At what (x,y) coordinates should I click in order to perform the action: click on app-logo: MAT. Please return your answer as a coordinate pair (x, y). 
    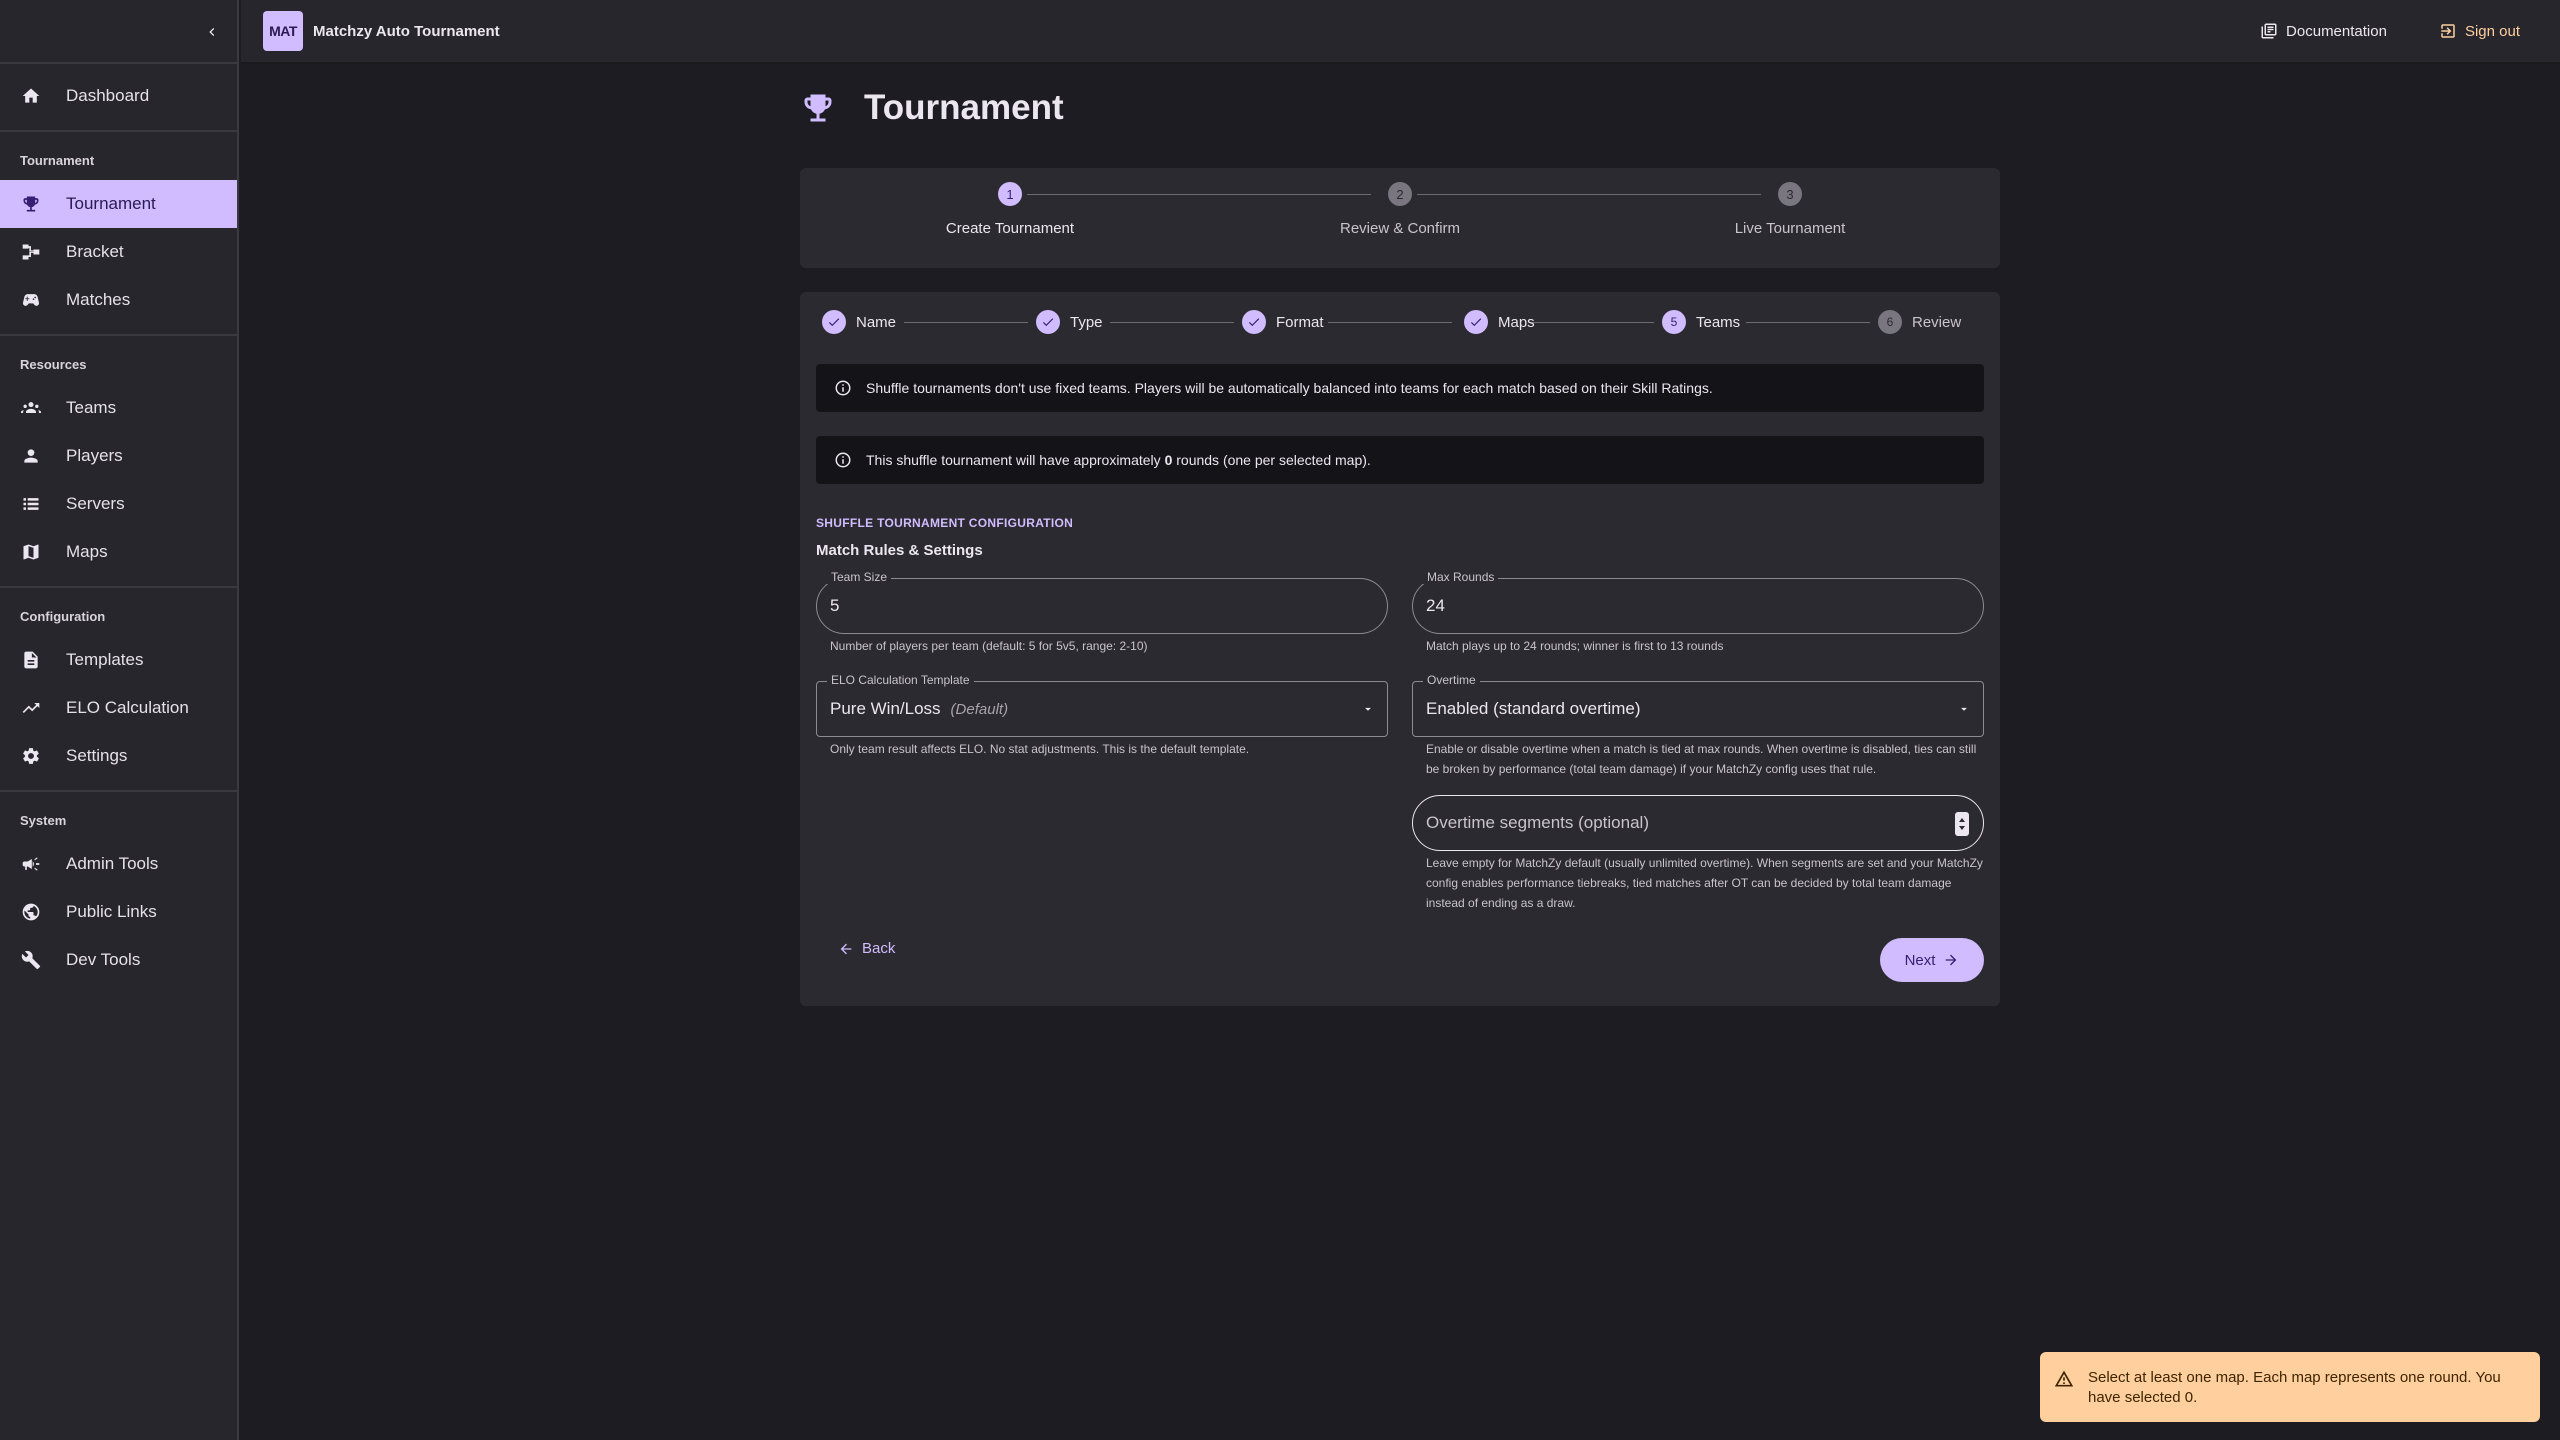
    Looking at the image, I should click on (283, 31).